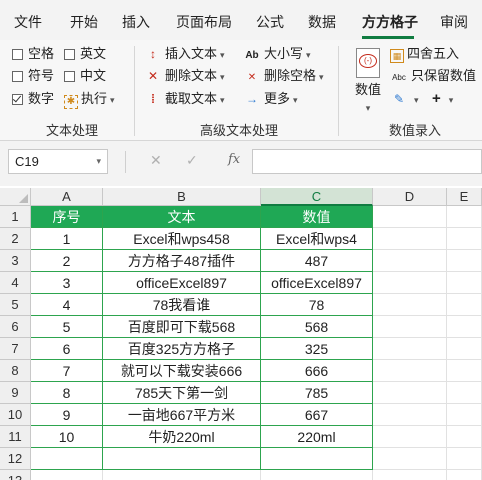  What do you see at coordinates (367, 161) in the screenshot?
I see `formula-input` at bounding box center [367, 161].